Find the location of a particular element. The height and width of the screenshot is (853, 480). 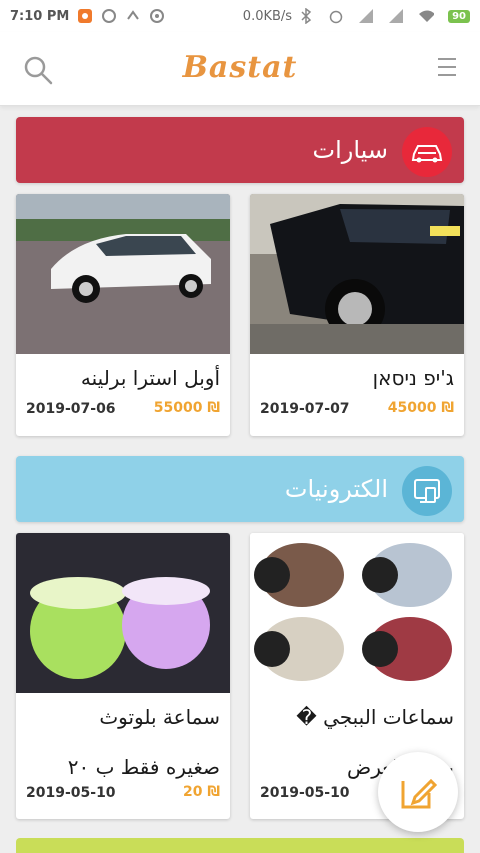

listing-price: 20 ₪ is located at coordinates (201, 792).